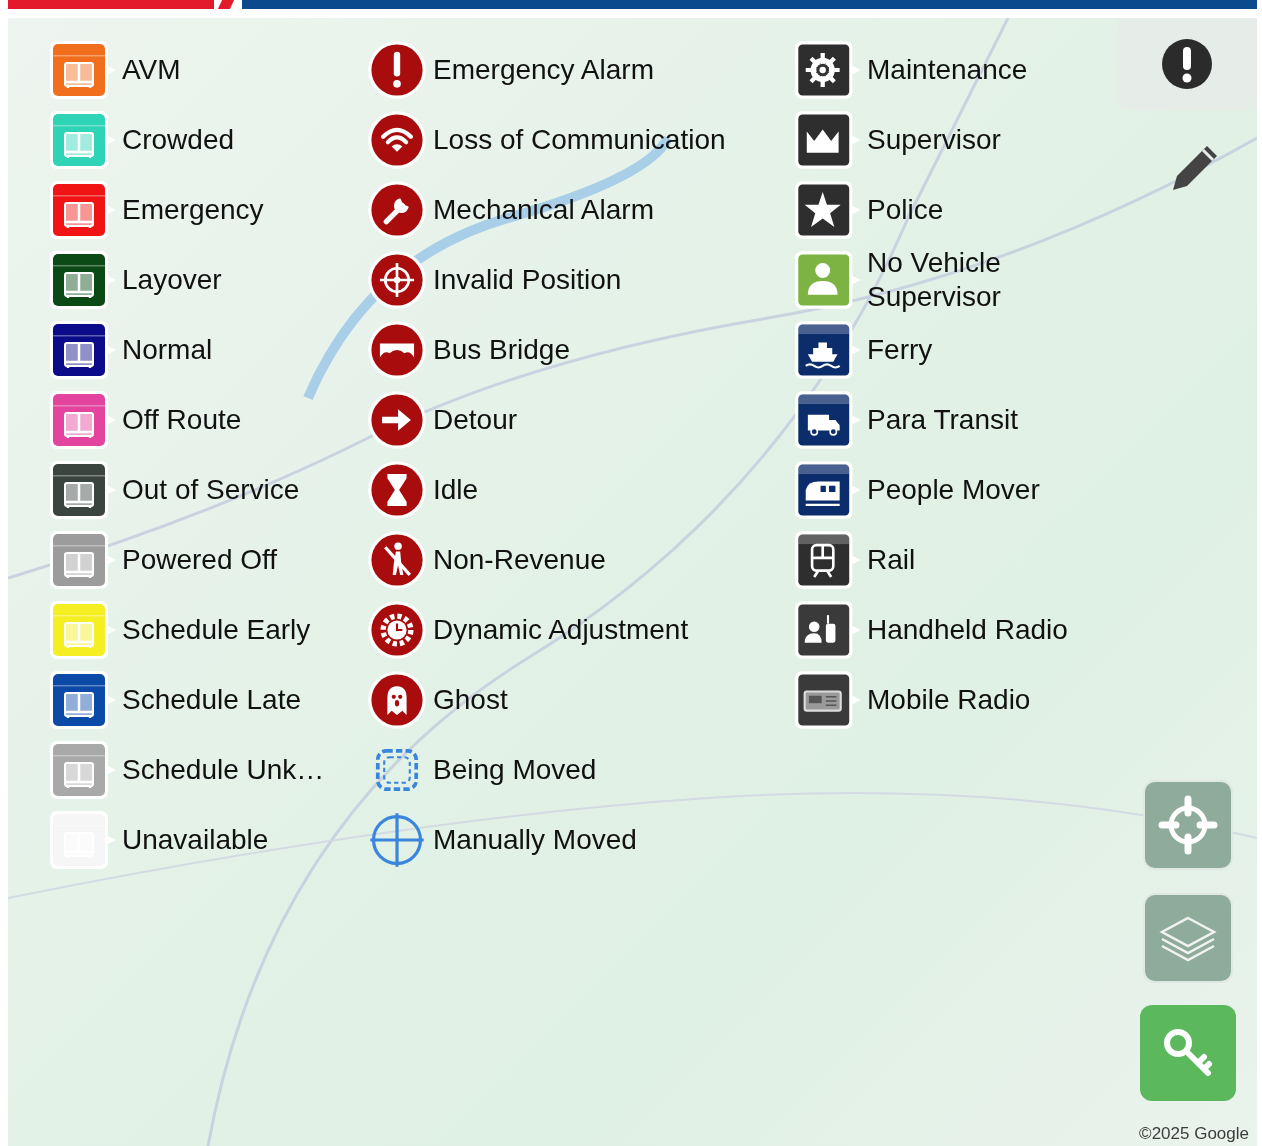  I want to click on legend-label: Emergency Alarm, so click(543, 70).